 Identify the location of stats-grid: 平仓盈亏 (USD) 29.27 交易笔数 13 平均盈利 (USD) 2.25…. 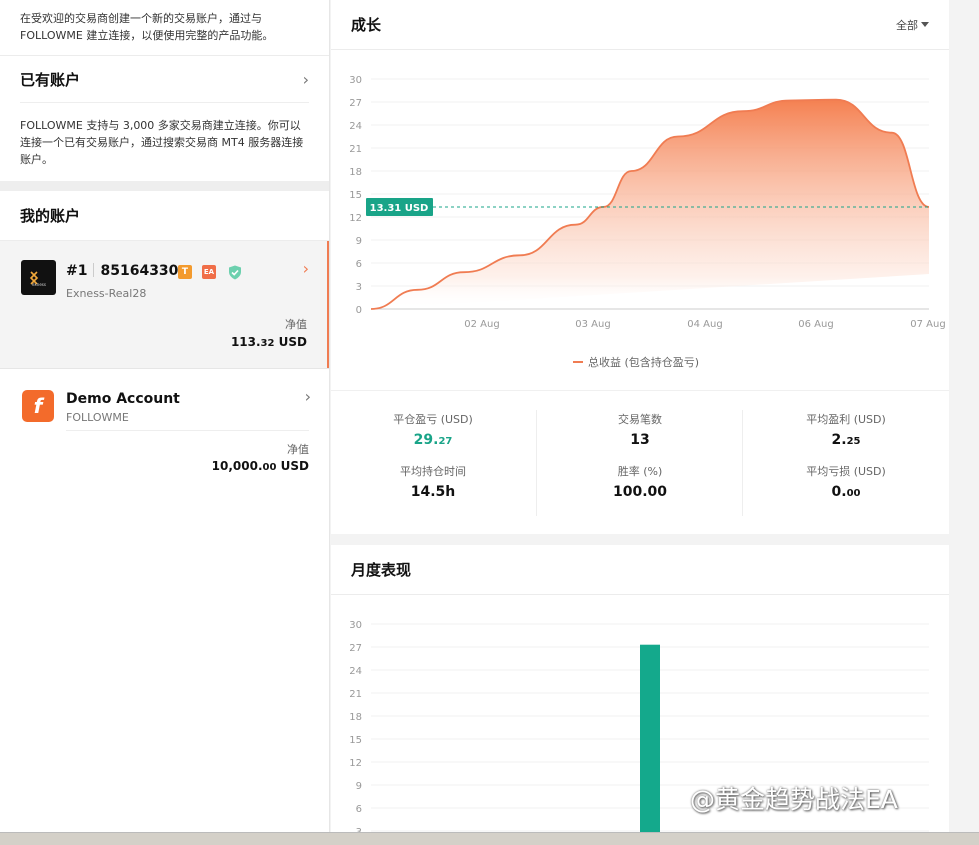
(640, 462).